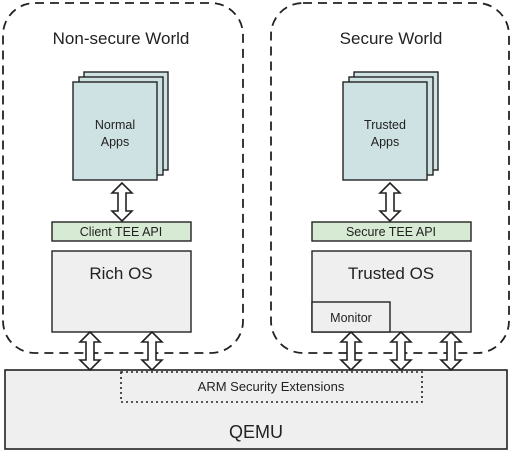  What do you see at coordinates (115, 142) in the screenshot?
I see `normal-apps-label-line2: Apps` at bounding box center [115, 142].